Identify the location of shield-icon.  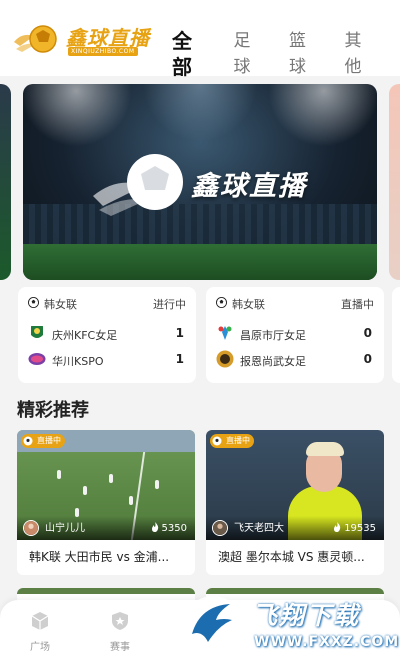
(120, 621).